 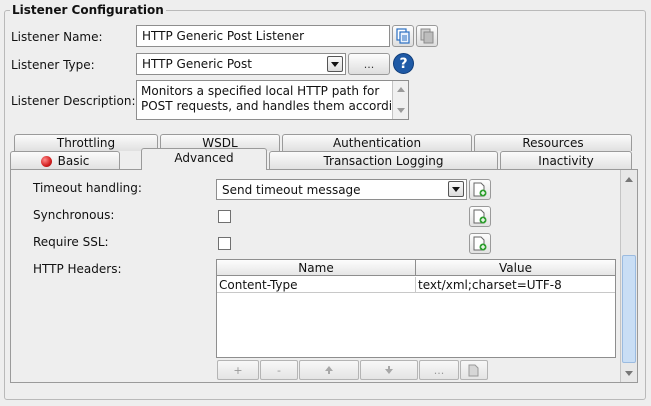 What do you see at coordinates (53, 65) in the screenshot?
I see `listener-type-label: Listener Type:` at bounding box center [53, 65].